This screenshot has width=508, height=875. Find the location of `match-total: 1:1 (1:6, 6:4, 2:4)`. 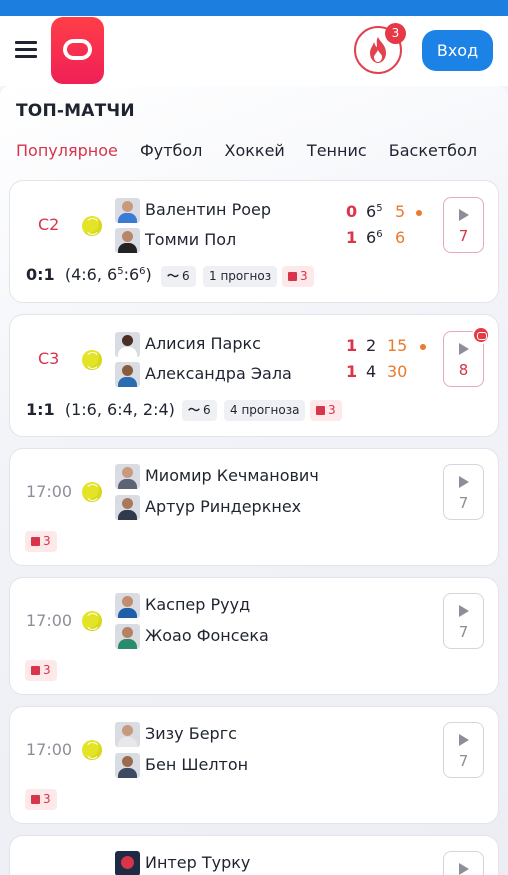

match-total: 1:1 (1:6, 6:4, 2:4) is located at coordinates (100, 409).